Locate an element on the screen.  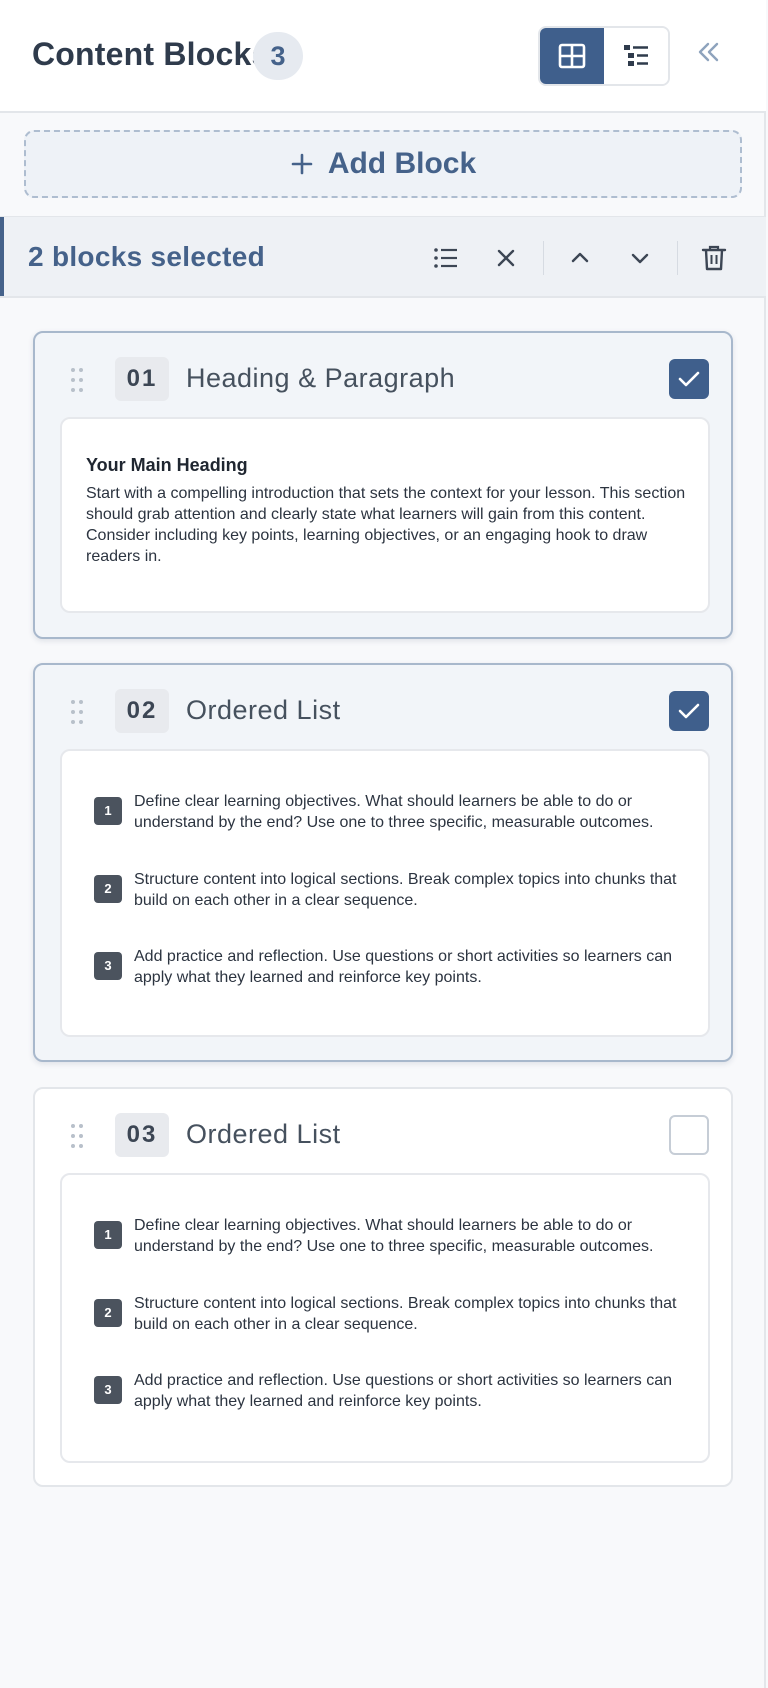
select-all-button is located at coordinates (446, 258).